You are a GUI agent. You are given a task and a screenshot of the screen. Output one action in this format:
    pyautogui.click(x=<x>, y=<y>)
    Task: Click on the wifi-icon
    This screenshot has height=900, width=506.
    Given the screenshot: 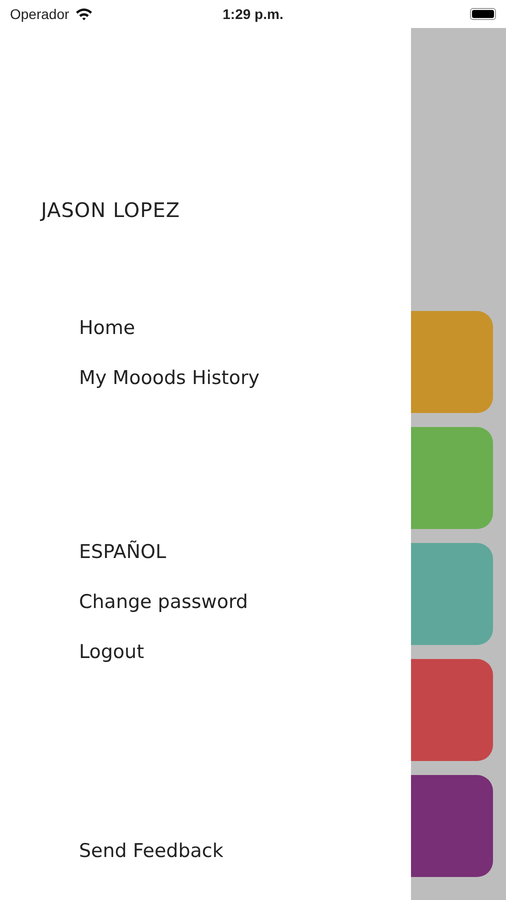 What is the action you would take?
    pyautogui.click(x=84, y=14)
    